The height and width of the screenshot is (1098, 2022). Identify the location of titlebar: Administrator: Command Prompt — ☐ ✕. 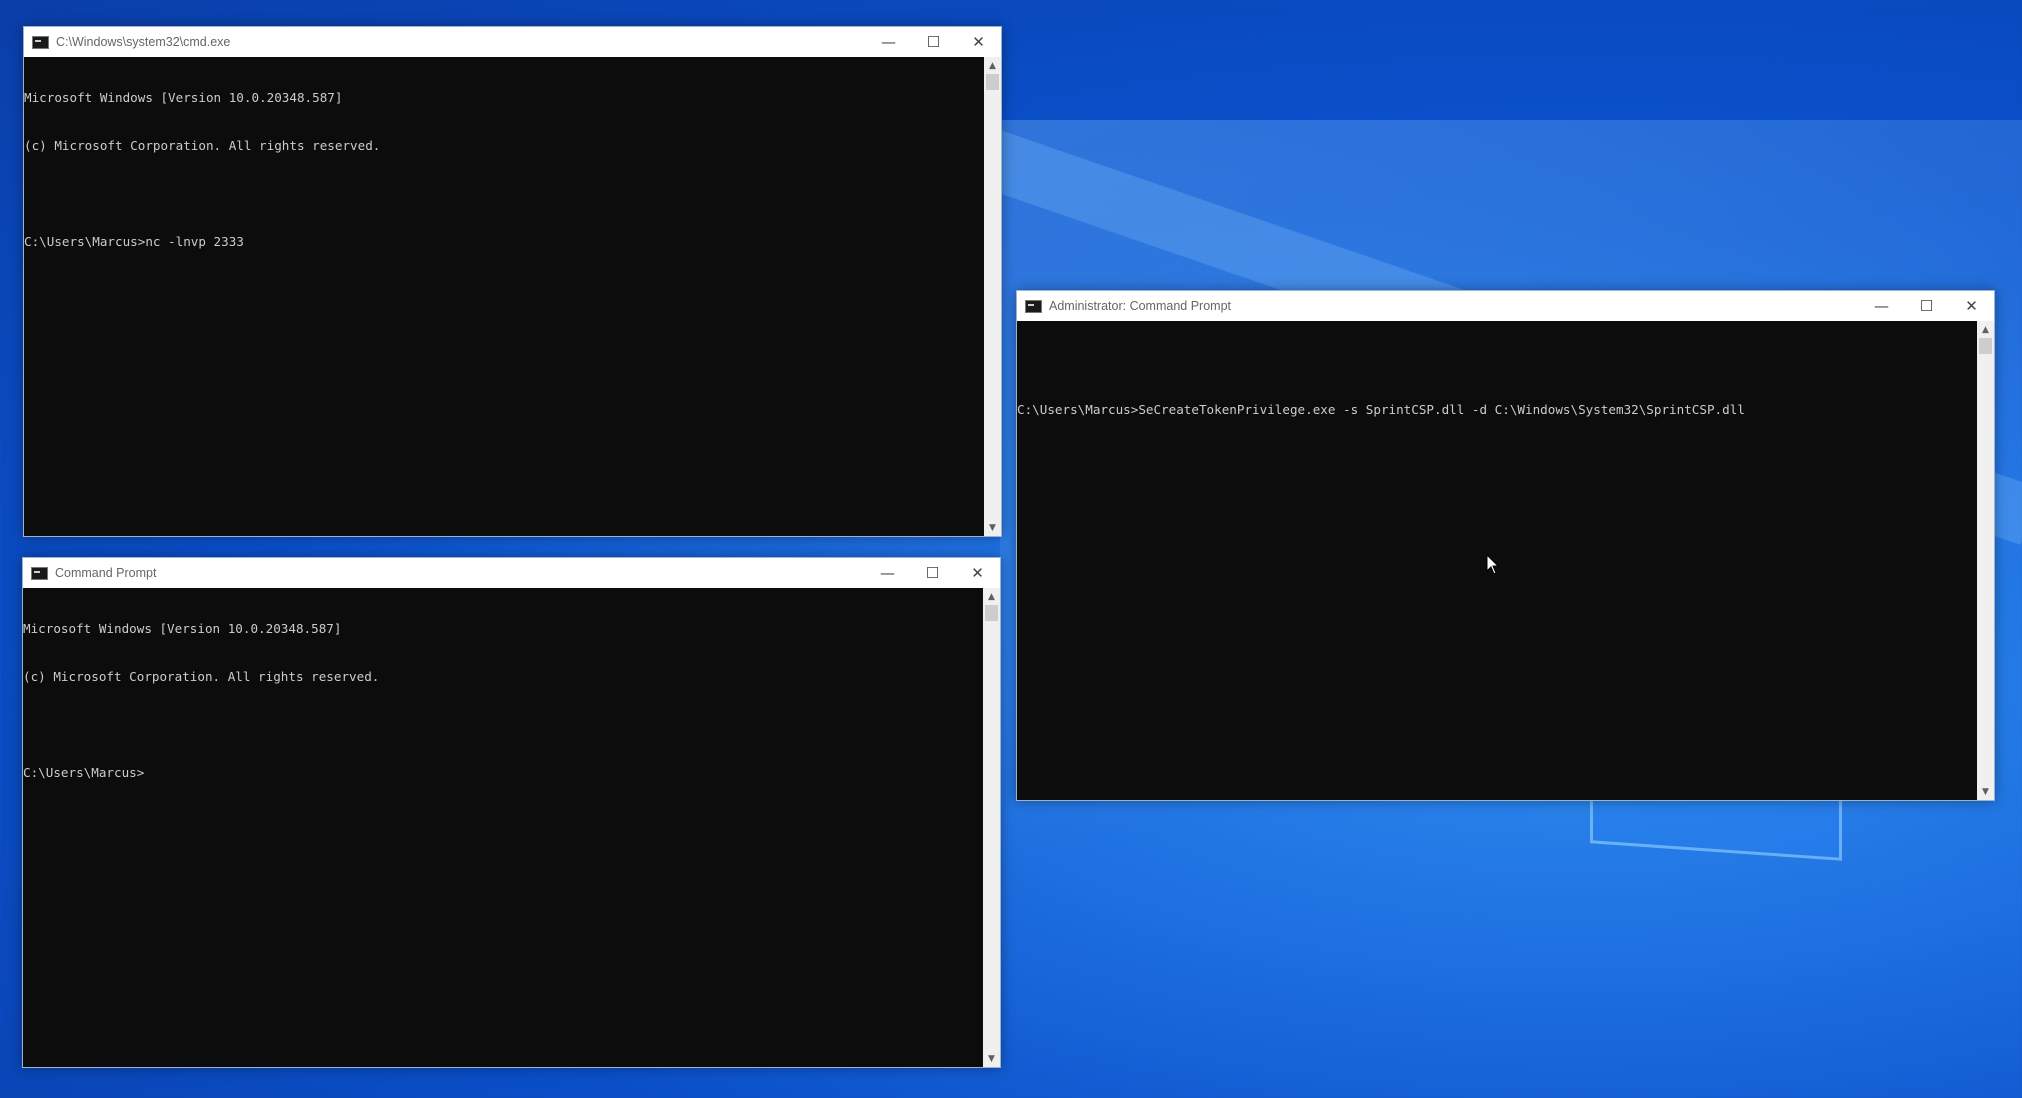
(1505, 306).